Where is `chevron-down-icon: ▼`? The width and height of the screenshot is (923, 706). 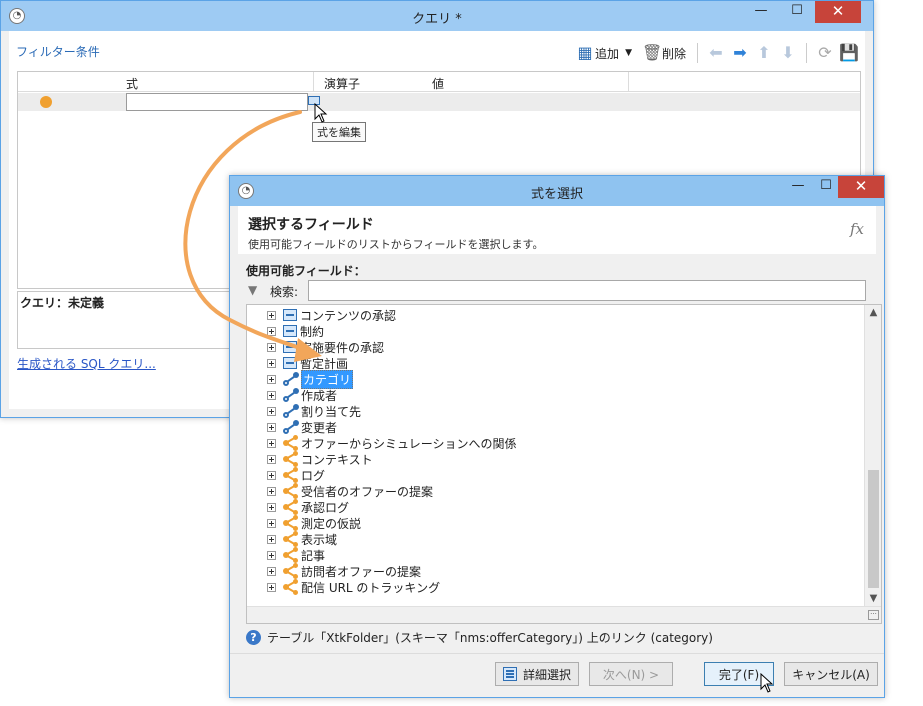
chevron-down-icon: ▼ is located at coordinates (628, 53).